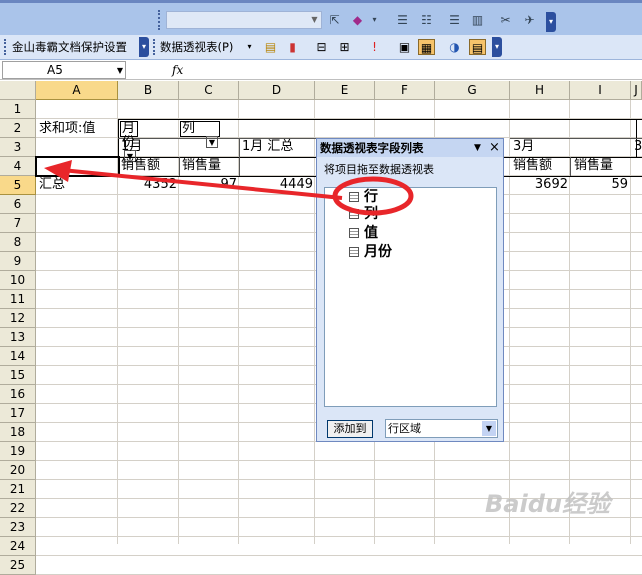 The width and height of the screenshot is (642, 575). What do you see at coordinates (410, 297) in the screenshot?
I see `field-list: 行 列 值 月份` at bounding box center [410, 297].